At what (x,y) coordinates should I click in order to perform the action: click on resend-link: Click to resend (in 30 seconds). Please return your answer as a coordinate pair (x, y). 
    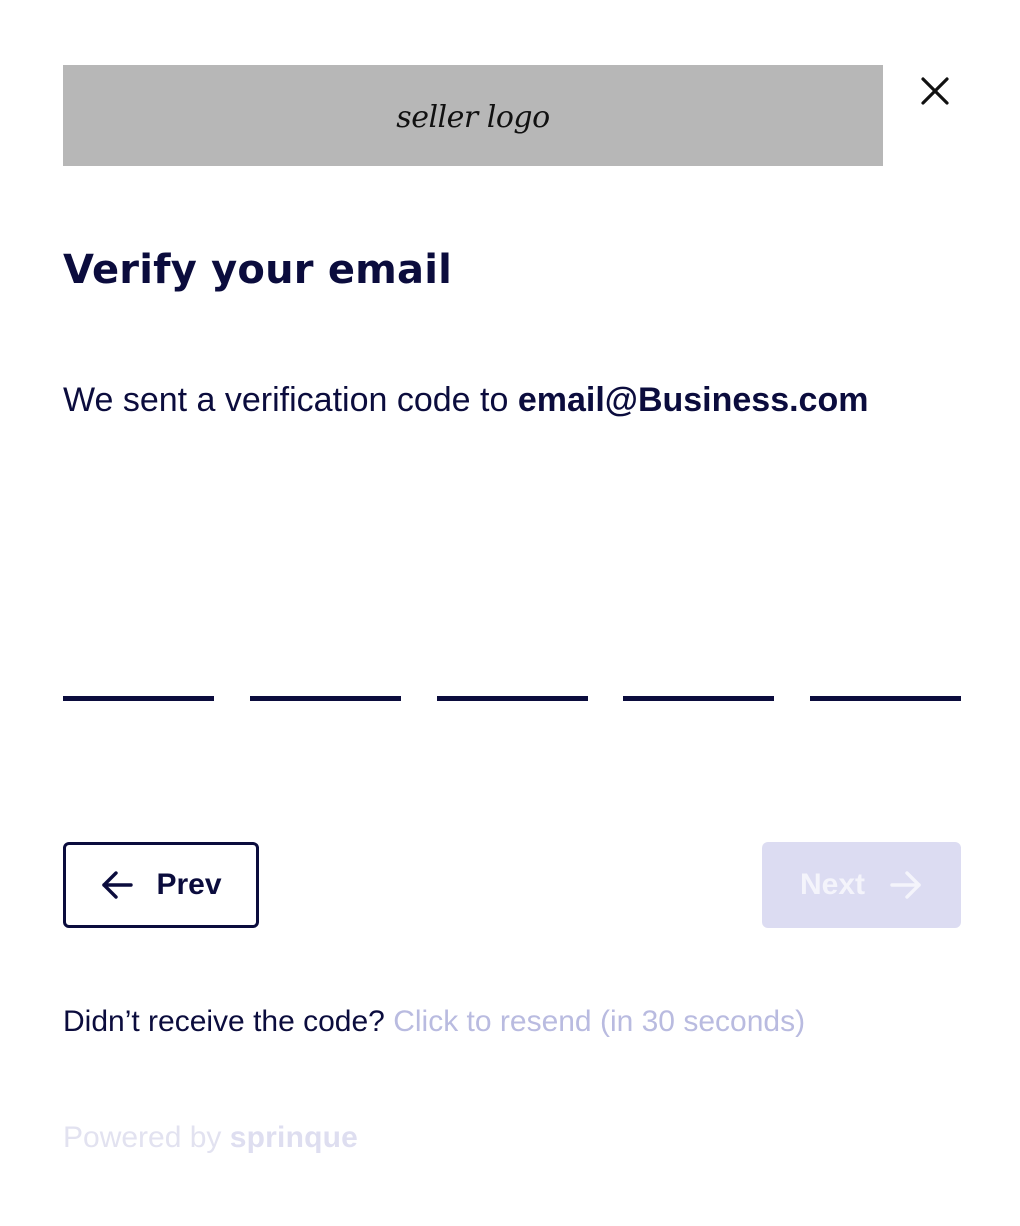
    Looking at the image, I should click on (599, 1021).